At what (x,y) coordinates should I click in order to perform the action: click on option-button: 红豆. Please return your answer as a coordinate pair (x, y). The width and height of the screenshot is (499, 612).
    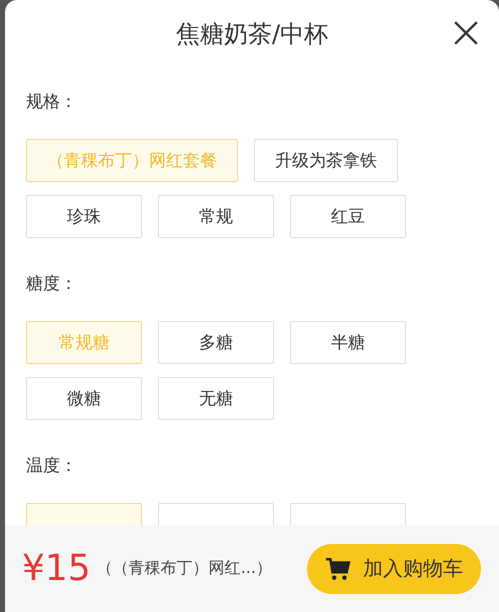
    Looking at the image, I should click on (348, 216).